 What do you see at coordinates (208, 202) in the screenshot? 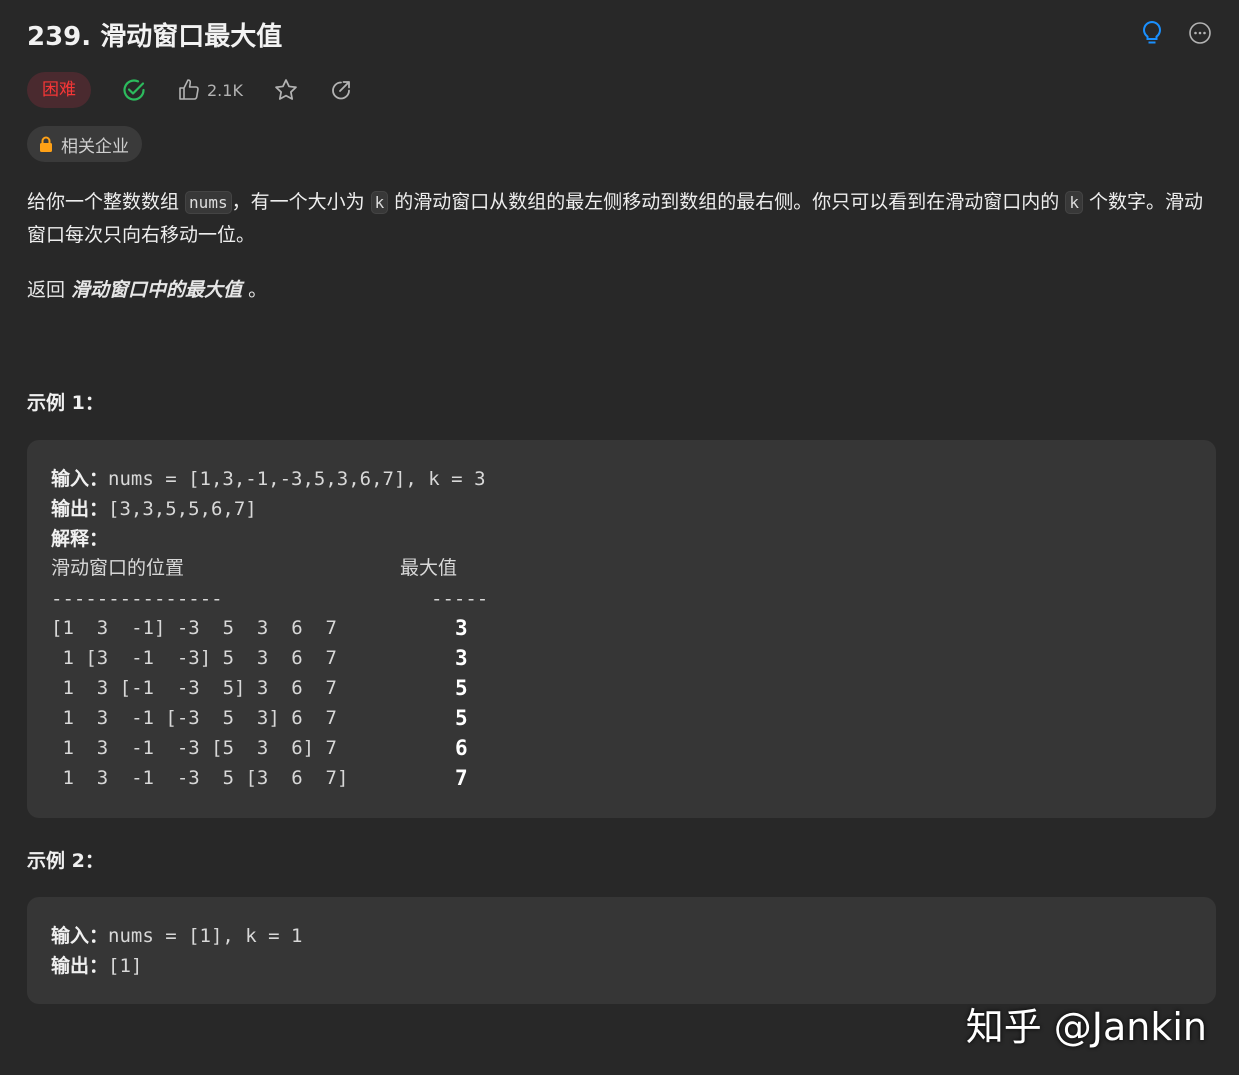
I see `inline-code-nums: nums` at bounding box center [208, 202].